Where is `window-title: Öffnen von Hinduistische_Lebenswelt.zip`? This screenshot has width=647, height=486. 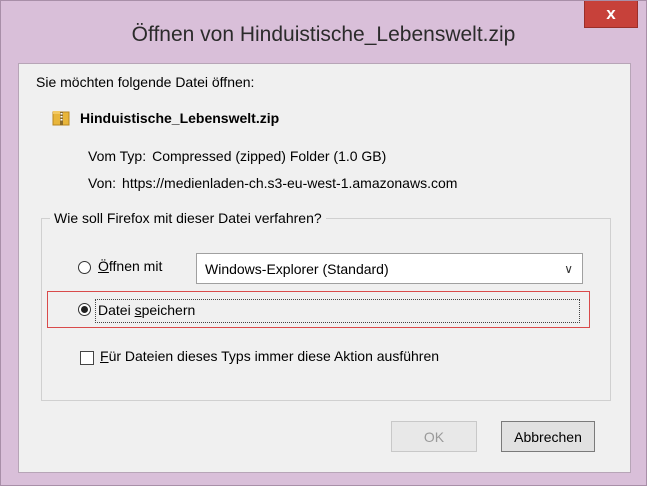 window-title: Öffnen von Hinduistische_Lebenswelt.zip is located at coordinates (323, 34).